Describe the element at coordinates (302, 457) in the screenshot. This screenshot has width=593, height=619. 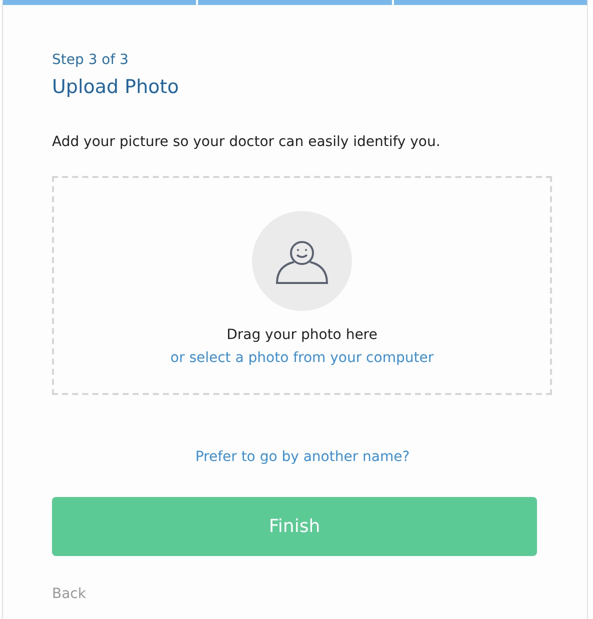
I see `alternate-name-link: Prefer to go by another name?` at that location.